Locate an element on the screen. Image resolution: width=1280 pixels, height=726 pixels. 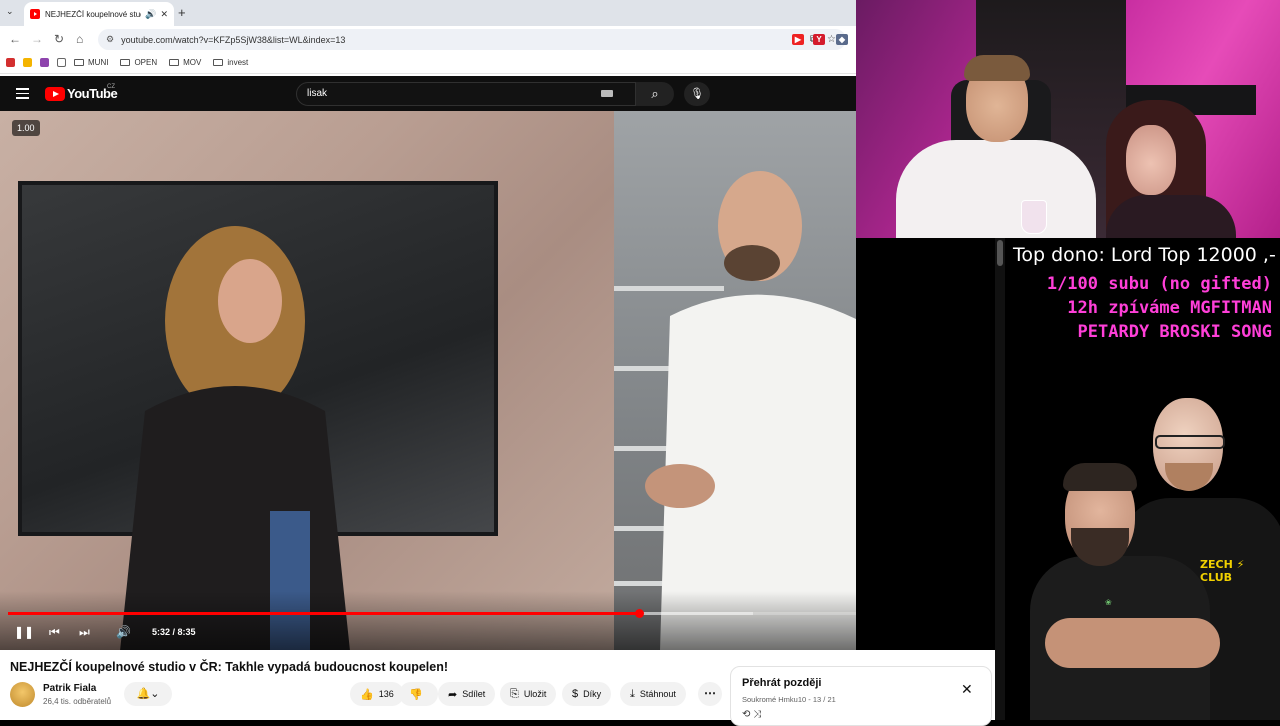
tab-title: NEJHEZČÍ koupelnové studi is located at coordinates (93, 14).